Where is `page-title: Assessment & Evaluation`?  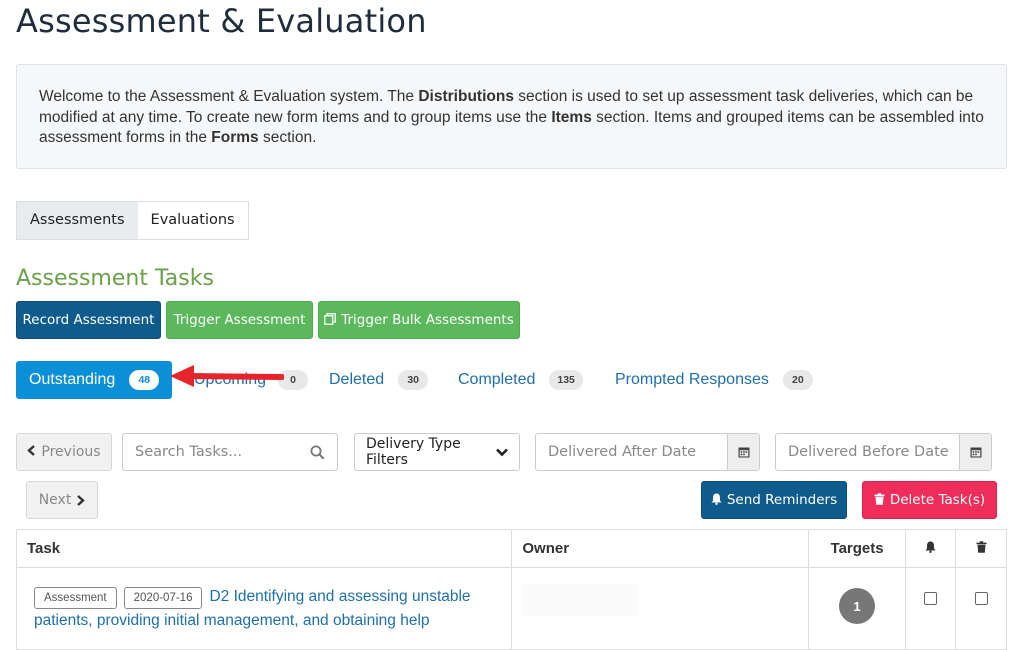 page-title: Assessment & Evaluation is located at coordinates (221, 21).